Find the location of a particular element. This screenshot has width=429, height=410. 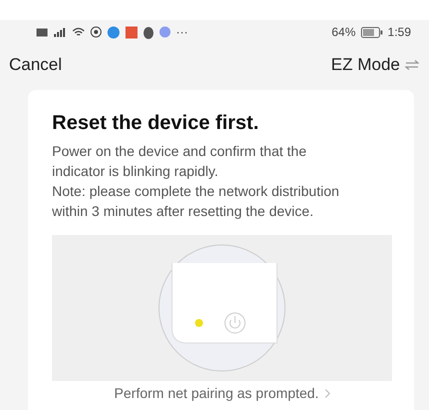

cancel-button: Cancel is located at coordinates (35, 65).